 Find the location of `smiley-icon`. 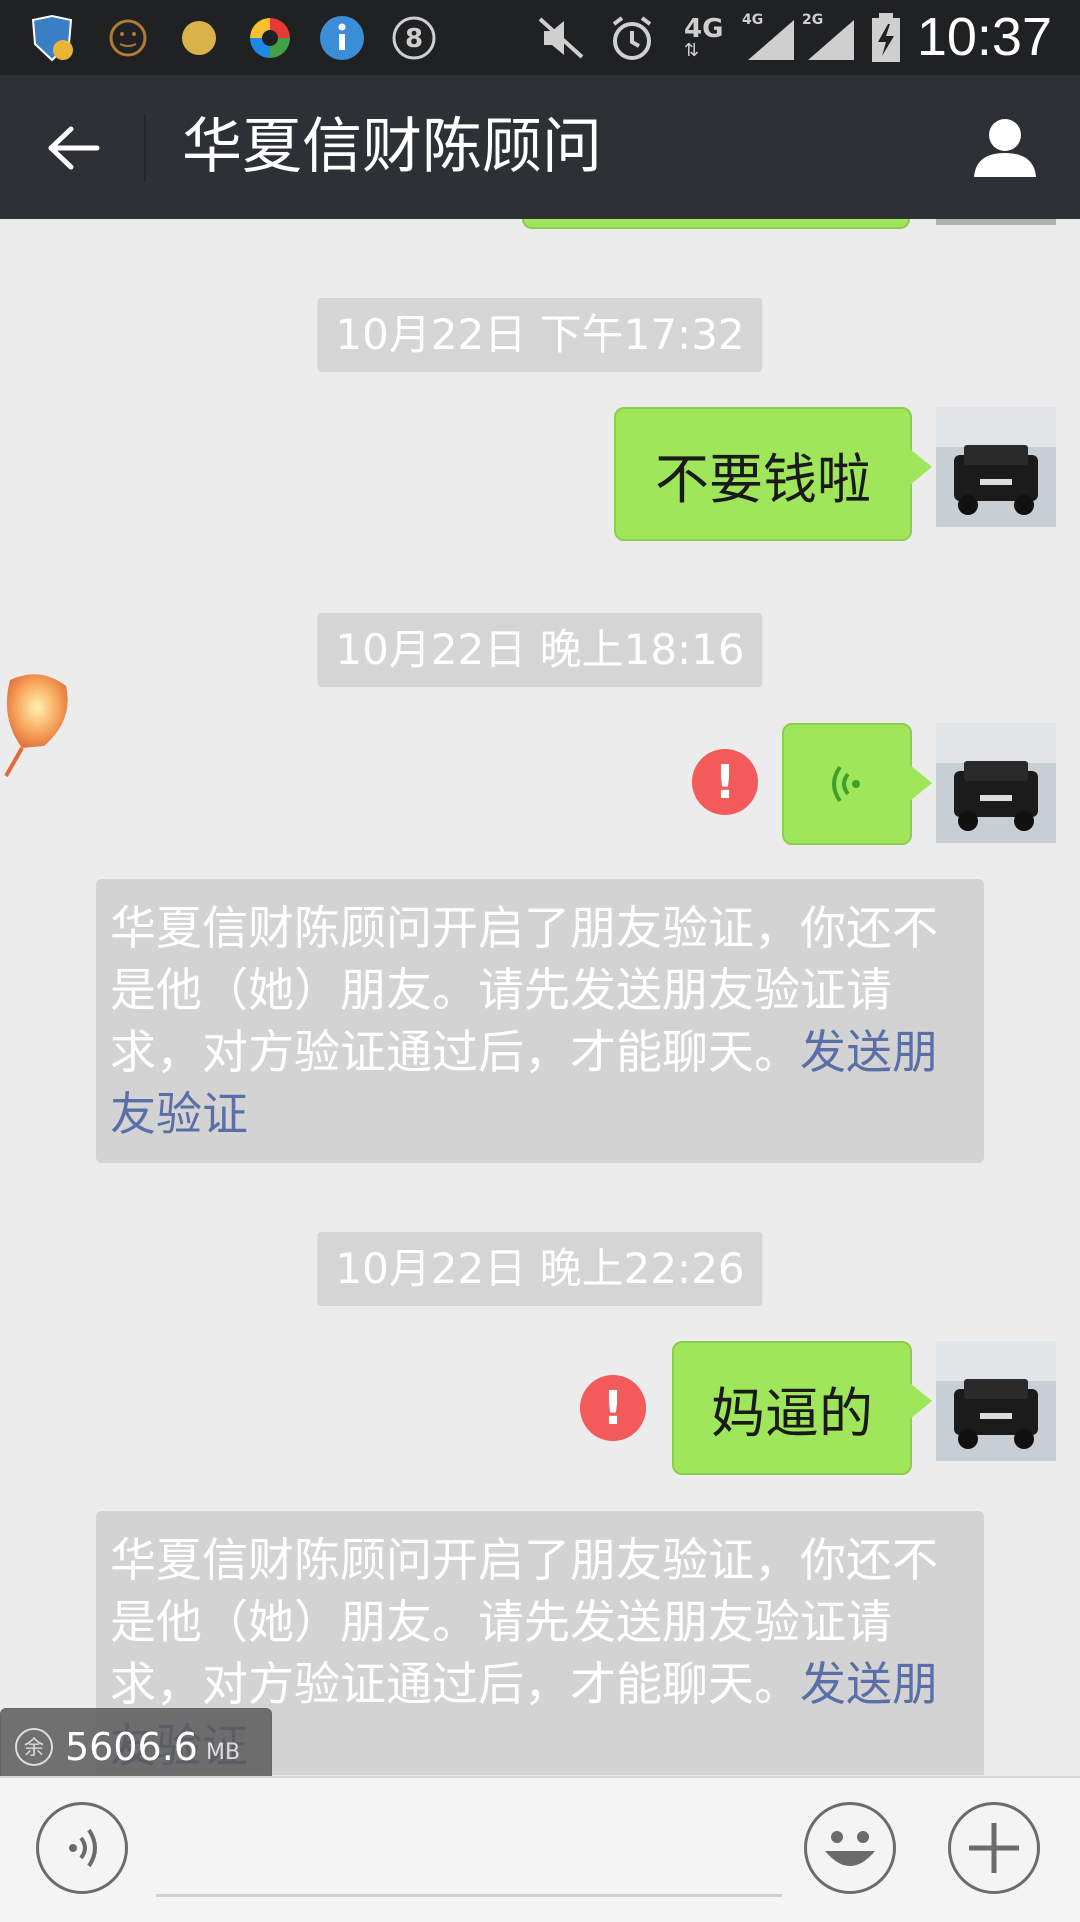

smiley-icon is located at coordinates (850, 1848).